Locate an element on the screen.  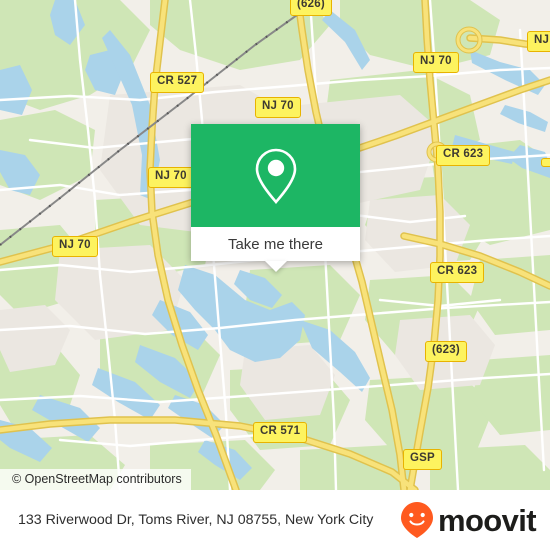
location-popup-card: Take me there is located at coordinates (275, 198).